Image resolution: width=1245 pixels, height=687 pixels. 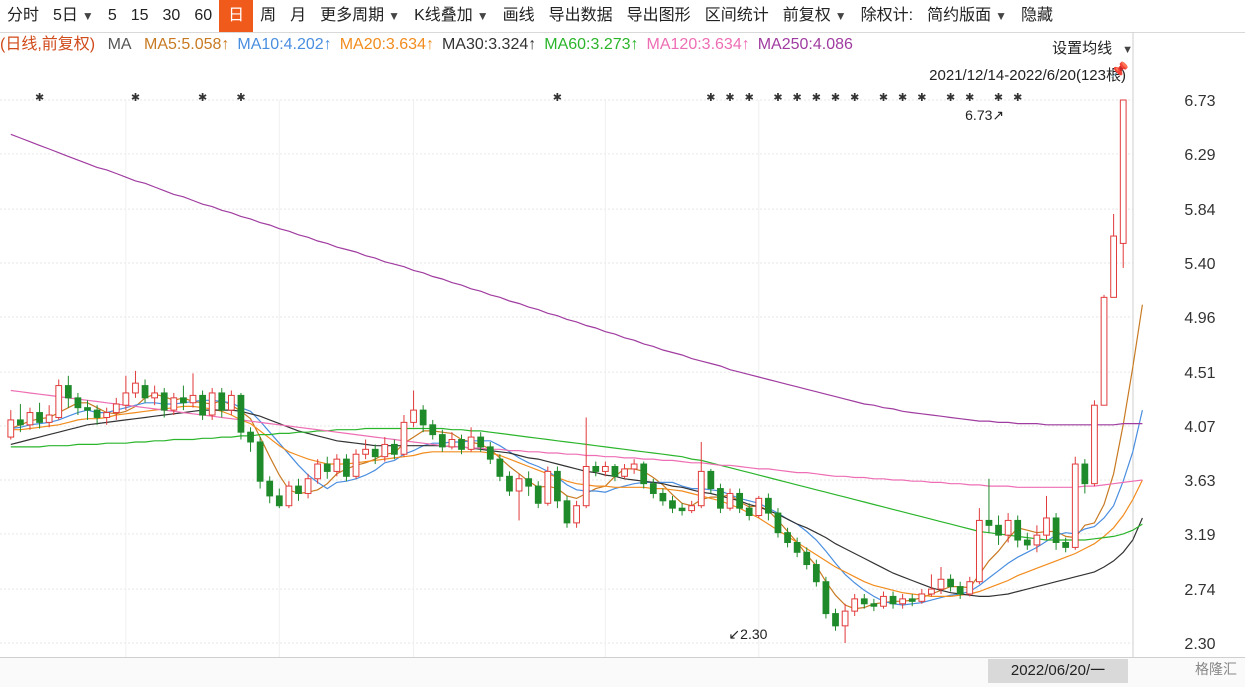 What do you see at coordinates (1199, 155) in the screenshot?
I see `y-tick-label: 6.29` at bounding box center [1199, 155].